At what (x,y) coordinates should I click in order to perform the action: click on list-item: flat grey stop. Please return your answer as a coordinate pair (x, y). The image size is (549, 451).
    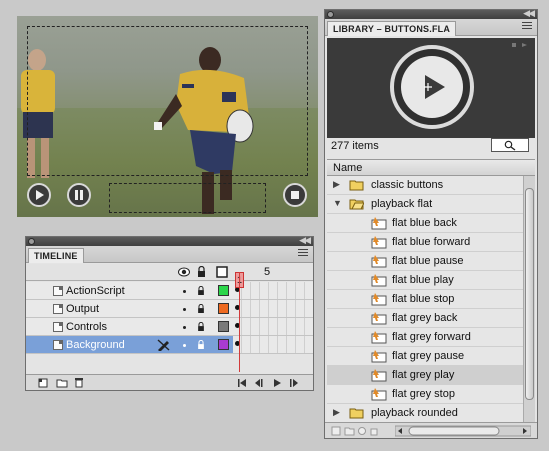
    Looking at the image, I should click on (425, 394).